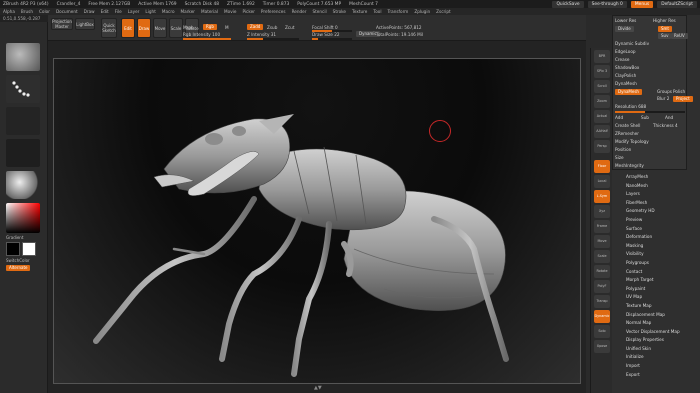 The width and height of the screenshot is (700, 393). What do you see at coordinates (602, 301) in the screenshot?
I see `transp-button: Transp` at bounding box center [602, 301].